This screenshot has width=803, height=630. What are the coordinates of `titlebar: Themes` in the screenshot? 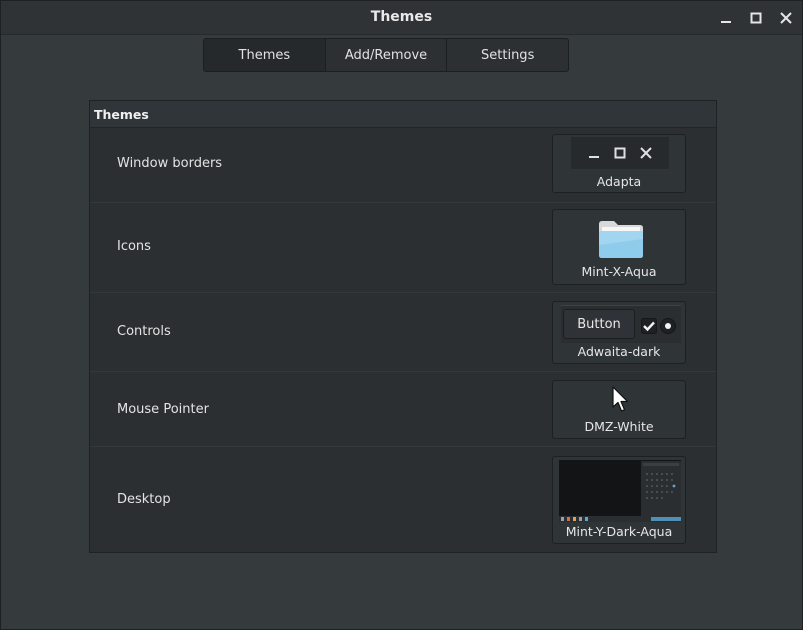 It's located at (401, 18).